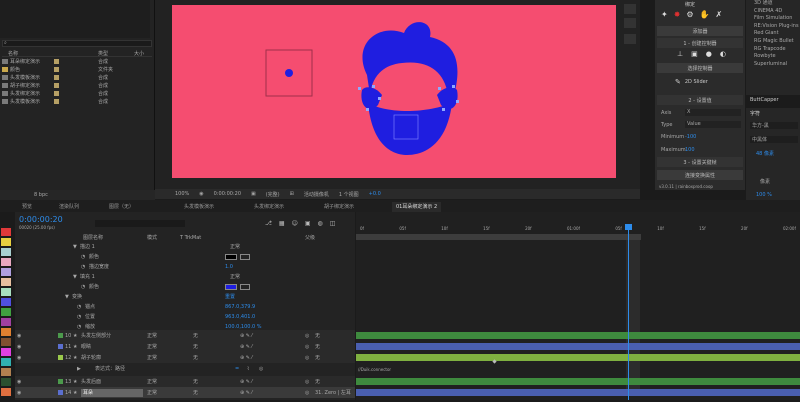 This screenshot has width=800, height=402. What do you see at coordinates (630, 9) in the screenshot?
I see `viewer-scroll-right` at bounding box center [630, 9].